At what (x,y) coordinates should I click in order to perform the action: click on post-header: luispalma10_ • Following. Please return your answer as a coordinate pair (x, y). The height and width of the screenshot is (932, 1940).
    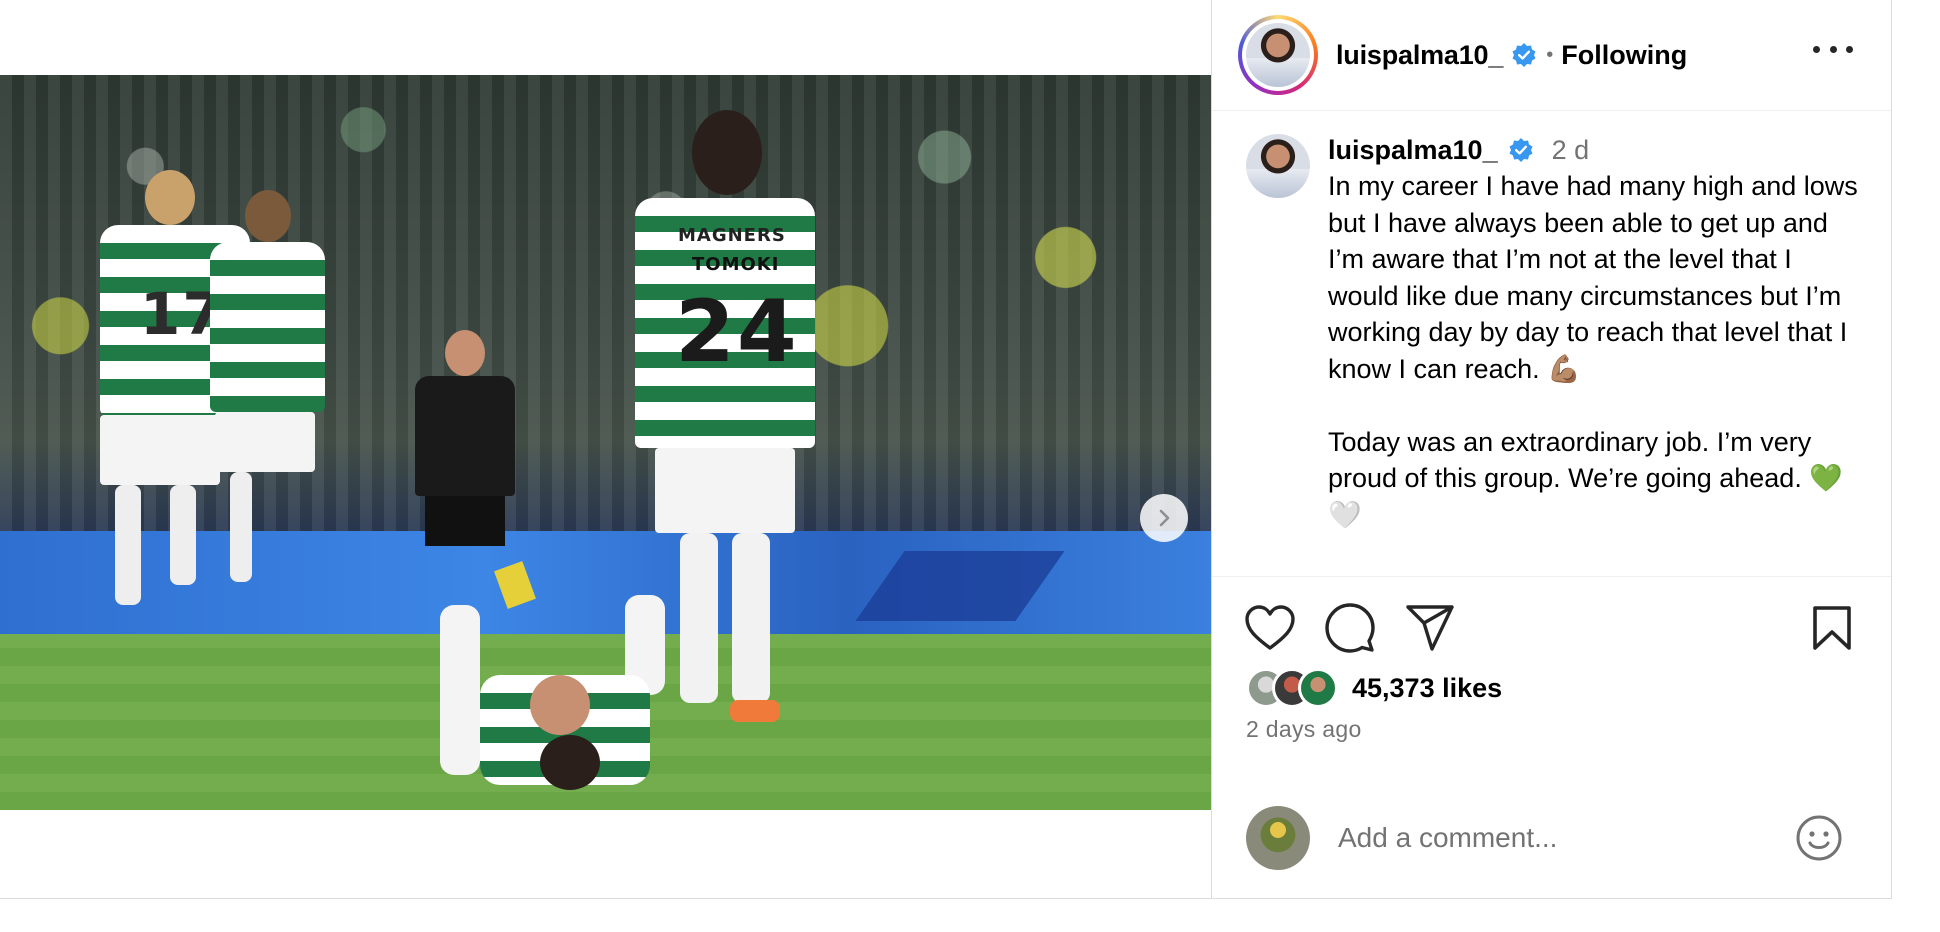
    Looking at the image, I should click on (1551, 55).